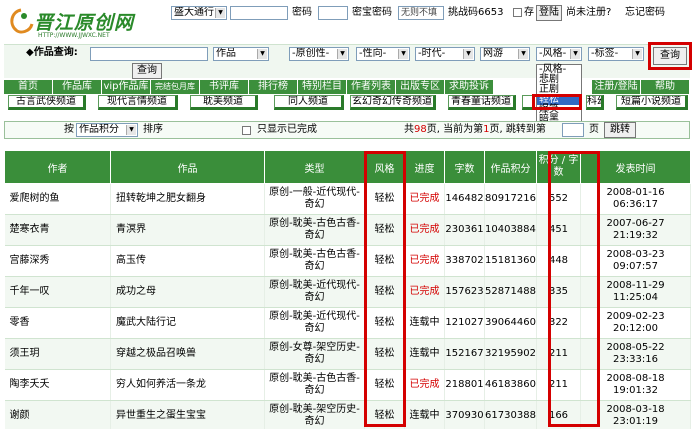 The image size is (700, 429). Describe the element at coordinates (620, 130) in the screenshot. I see `jump-button: 跳转` at that location.